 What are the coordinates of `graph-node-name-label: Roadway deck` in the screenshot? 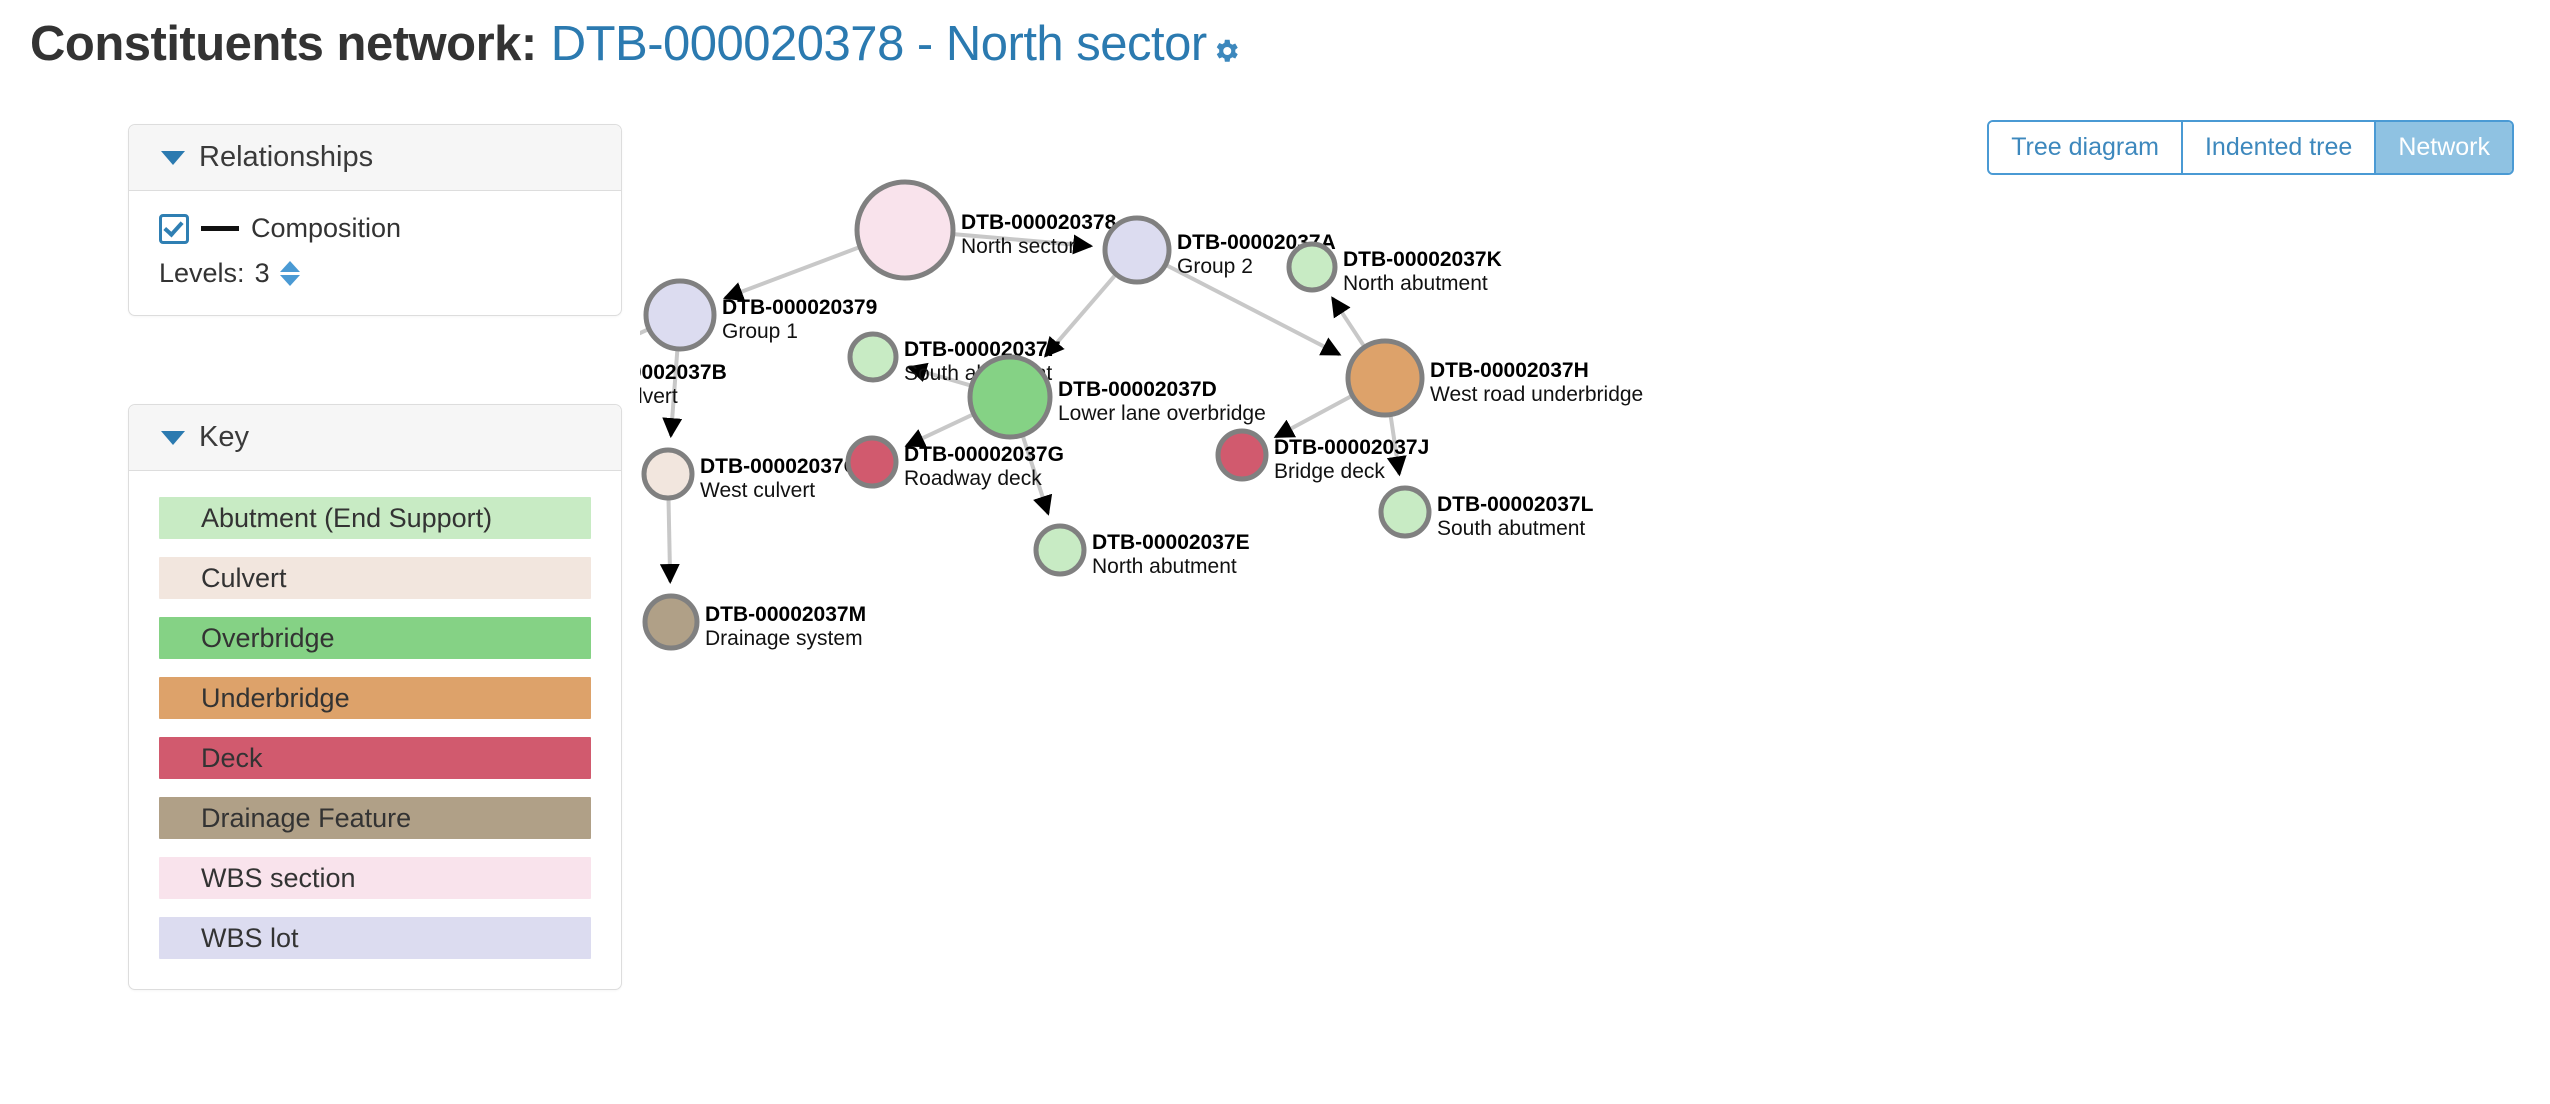 It's located at (973, 478).